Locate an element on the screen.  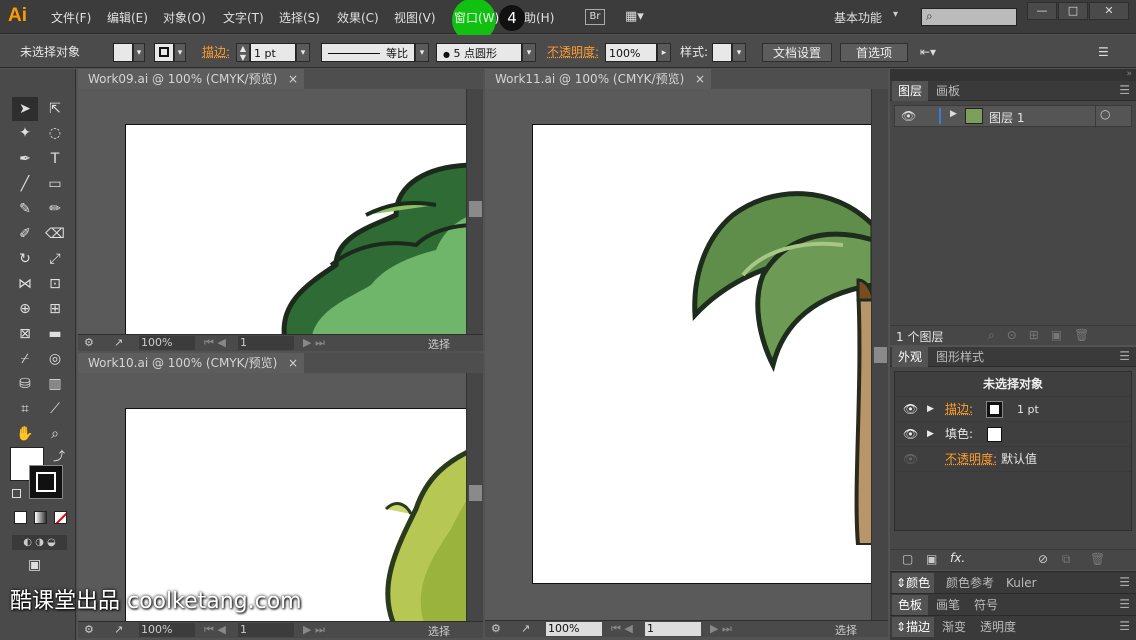
maximize-button: □ is located at coordinates (1073, 11).